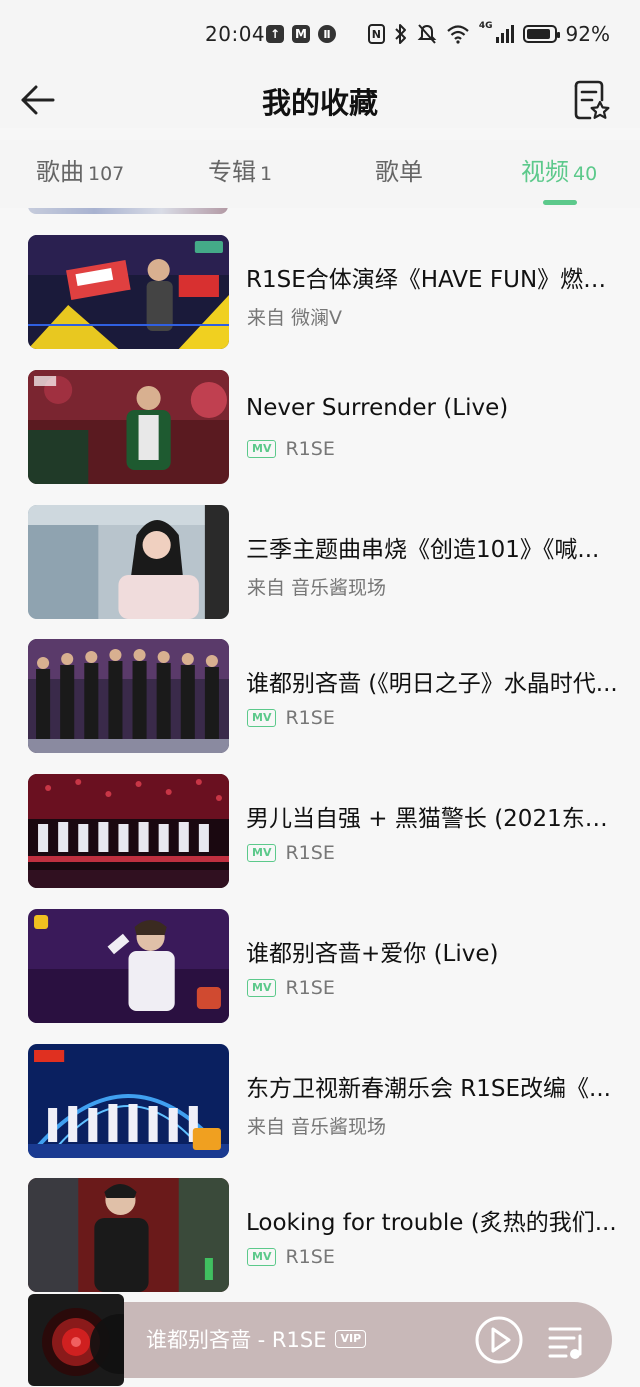  I want to click on page-title: 我的收藏, so click(319, 103).